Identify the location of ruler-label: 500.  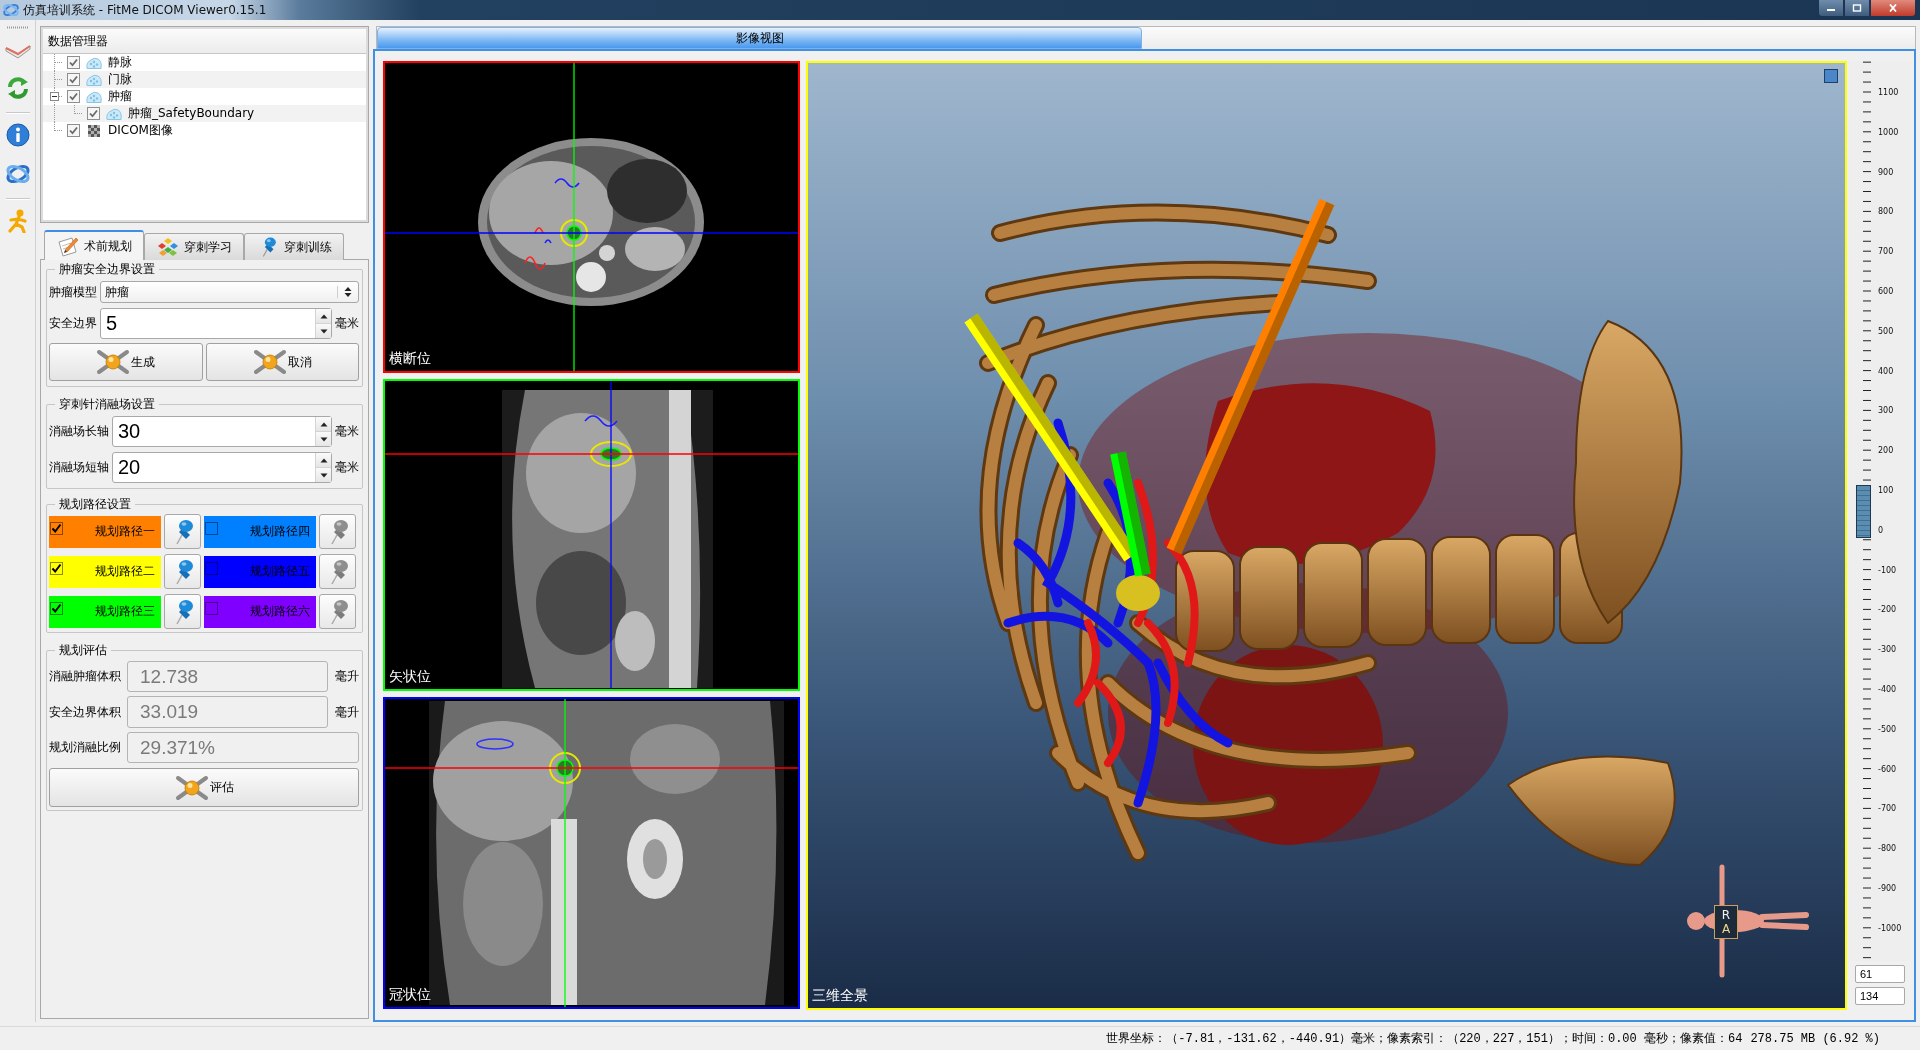
(1886, 331).